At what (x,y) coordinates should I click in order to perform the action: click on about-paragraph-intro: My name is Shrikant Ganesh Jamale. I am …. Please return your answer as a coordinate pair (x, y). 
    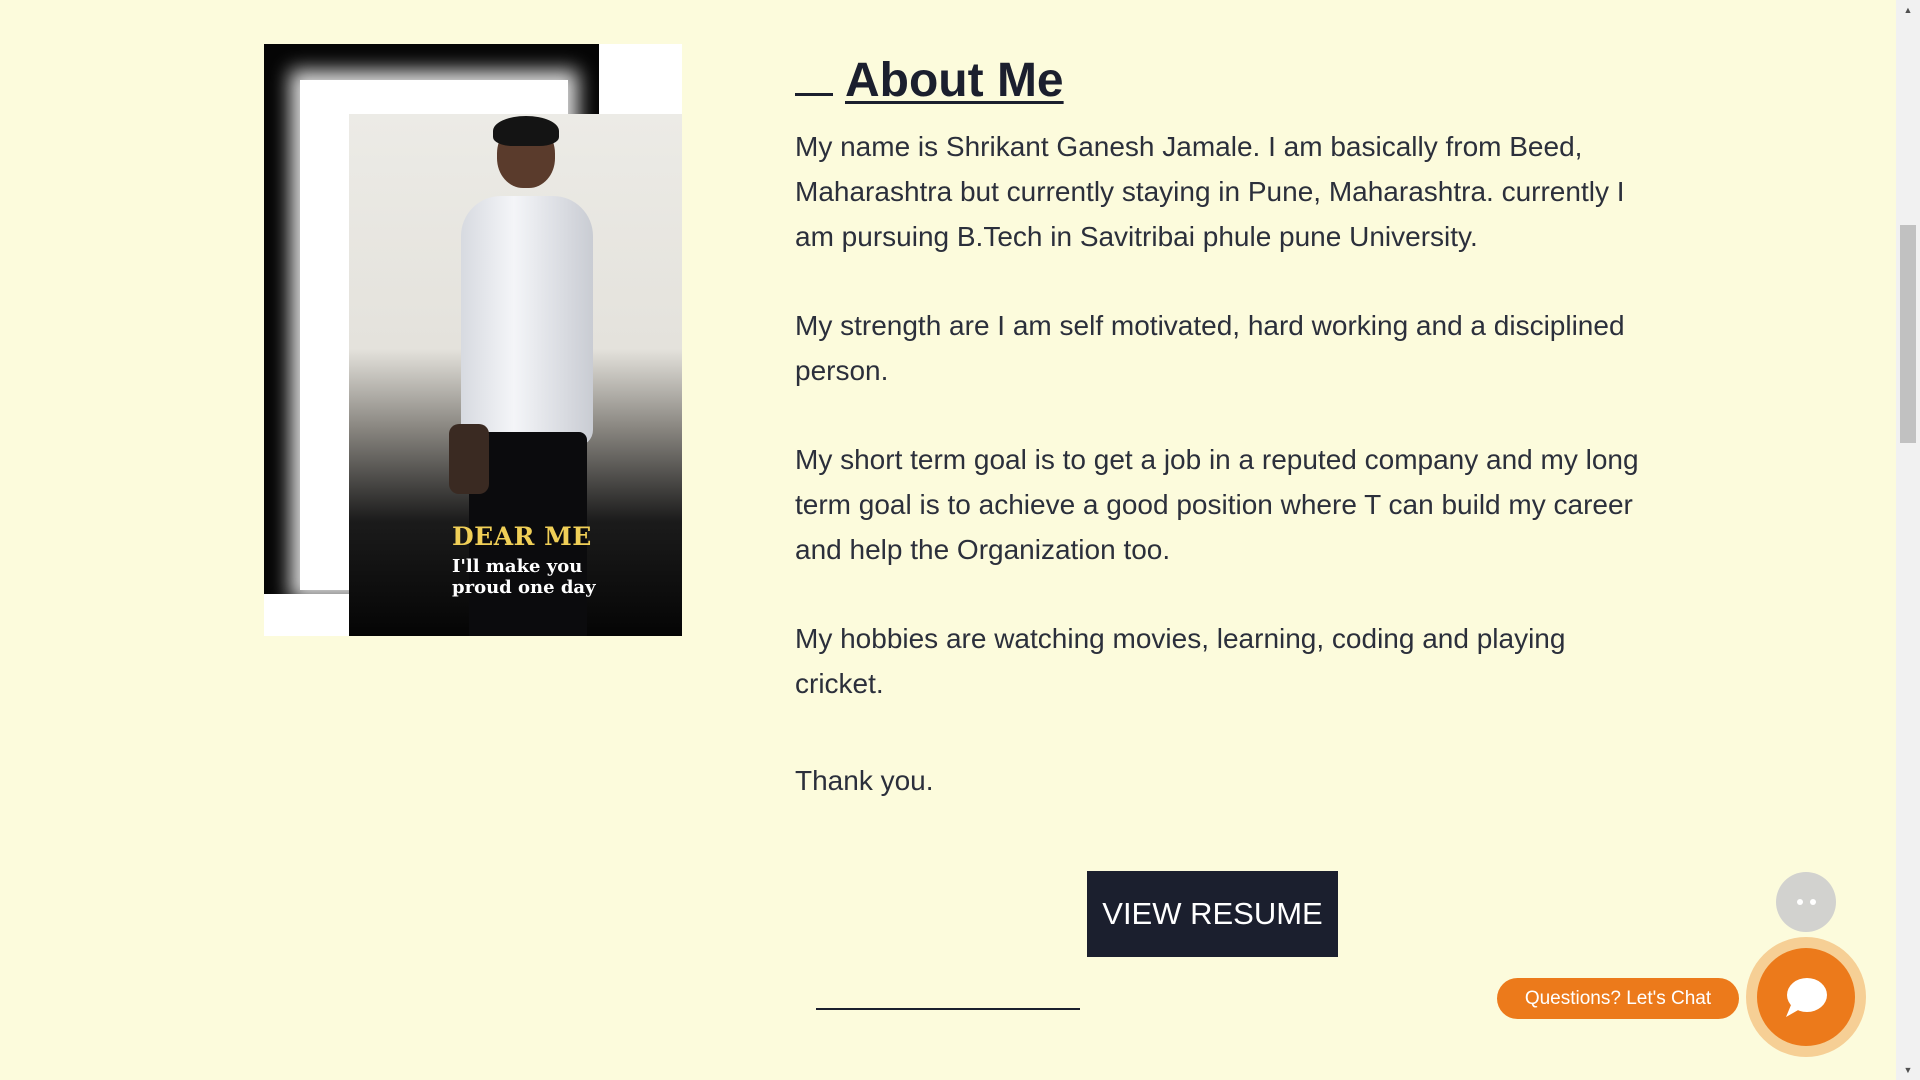
    Looking at the image, I should click on (1210, 191).